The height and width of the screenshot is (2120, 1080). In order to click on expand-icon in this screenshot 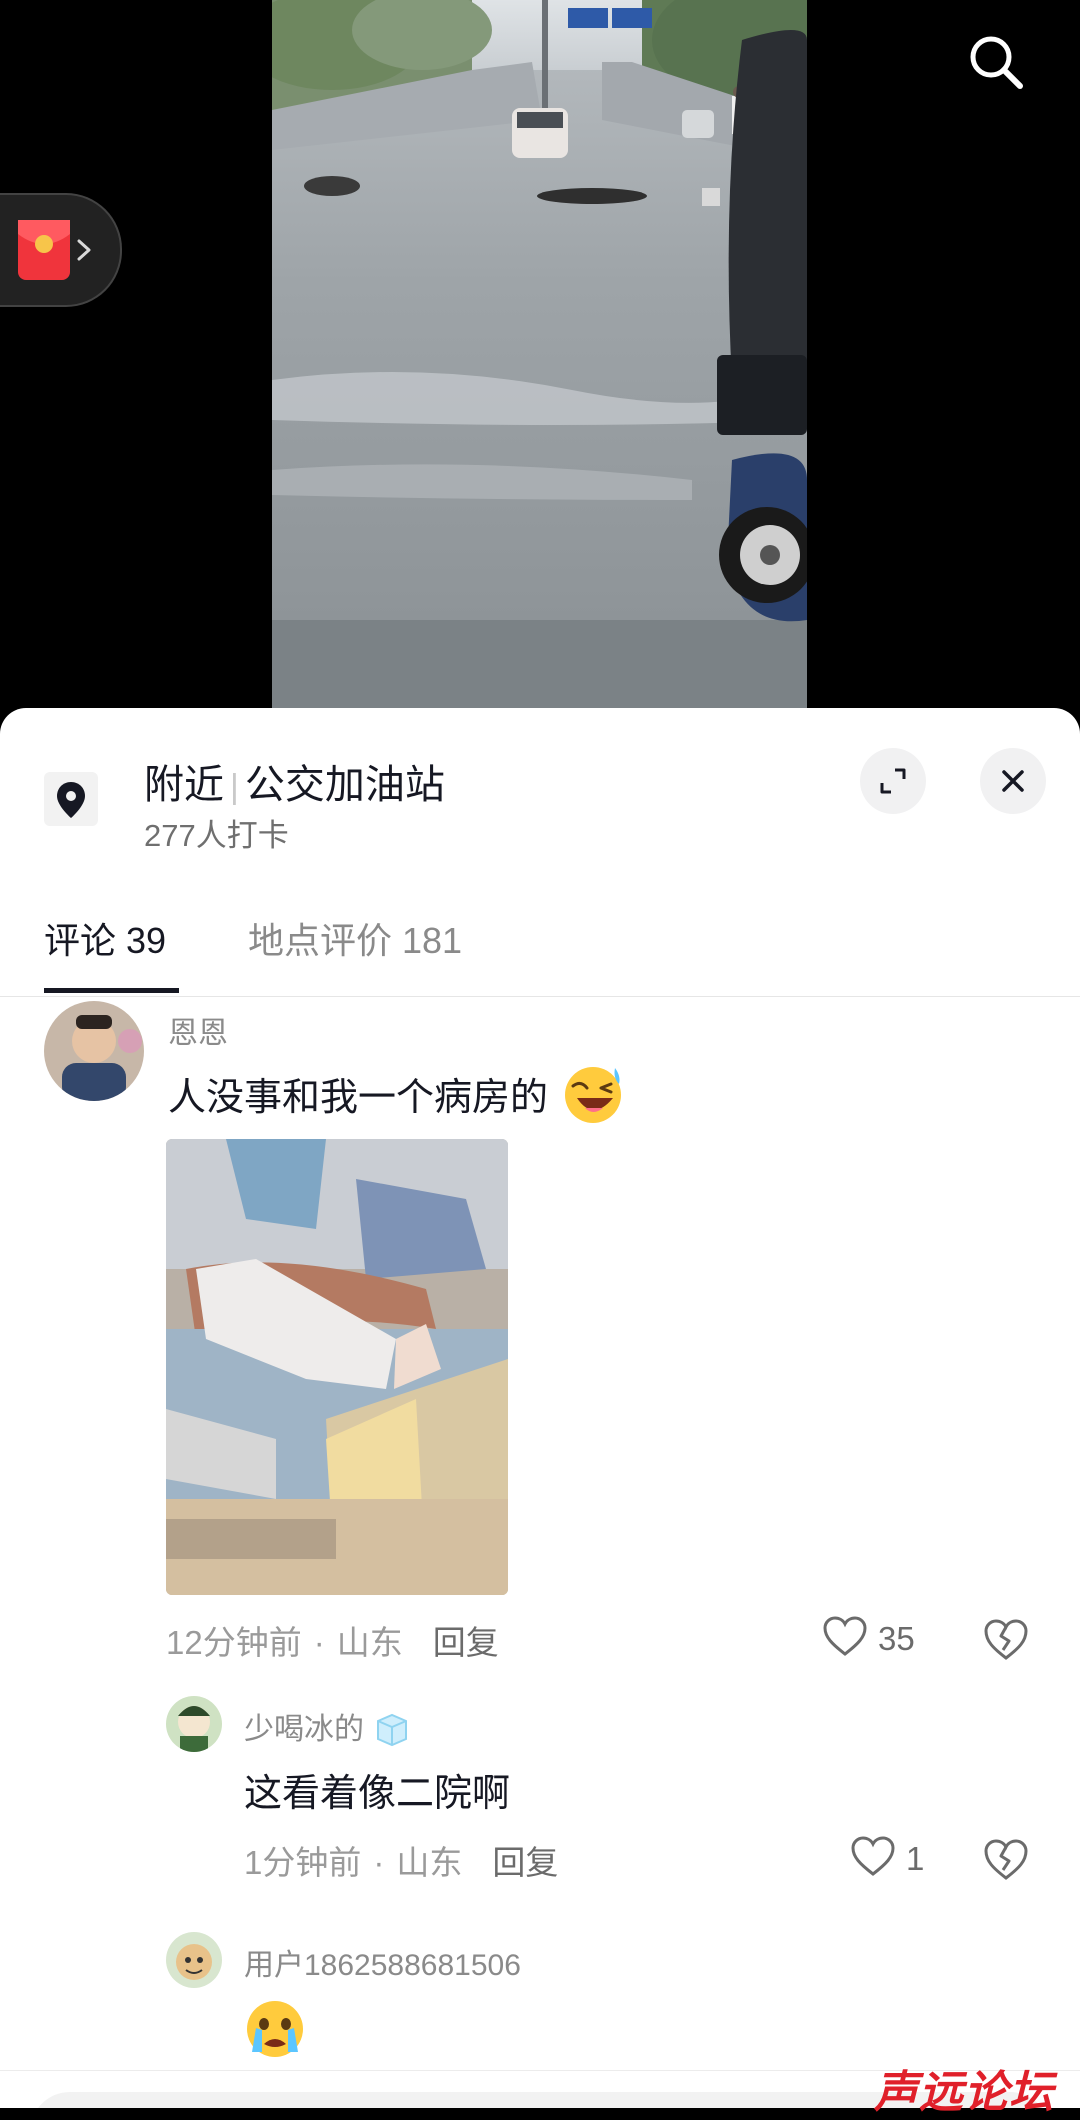, I will do `click(893, 781)`.